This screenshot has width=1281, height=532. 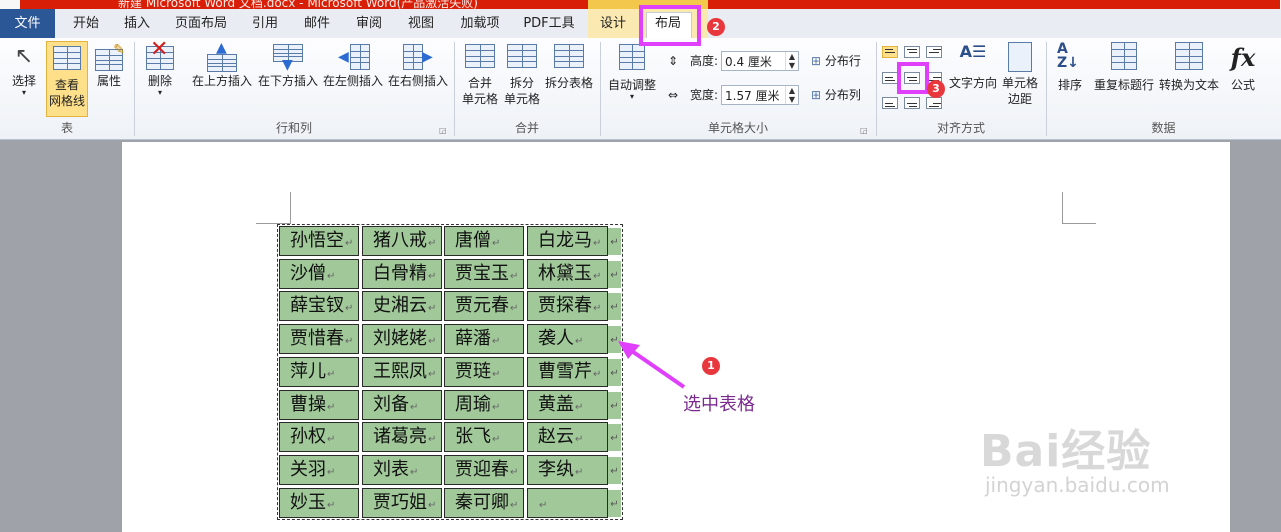 What do you see at coordinates (704, 95) in the screenshot?
I see `width-label: 宽度:` at bounding box center [704, 95].